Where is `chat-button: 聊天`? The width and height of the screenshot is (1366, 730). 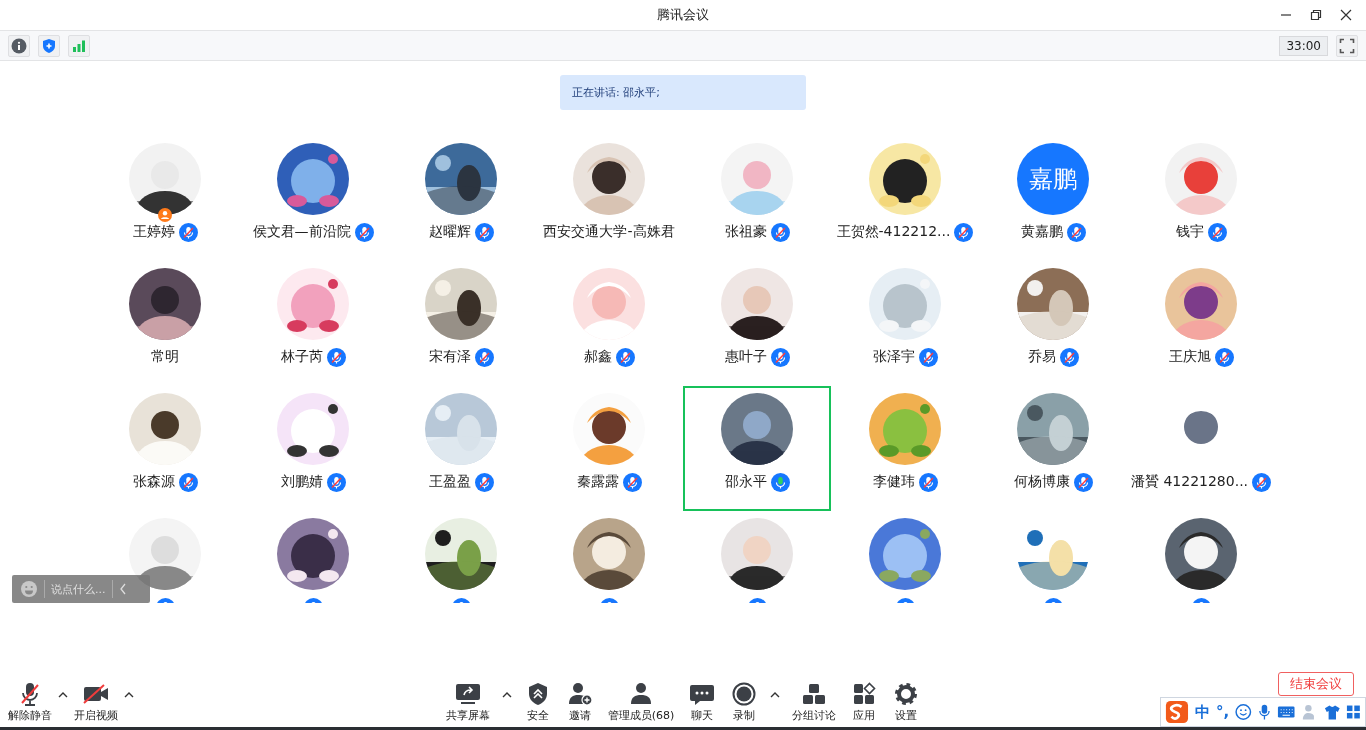 chat-button: 聊天 is located at coordinates (702, 702).